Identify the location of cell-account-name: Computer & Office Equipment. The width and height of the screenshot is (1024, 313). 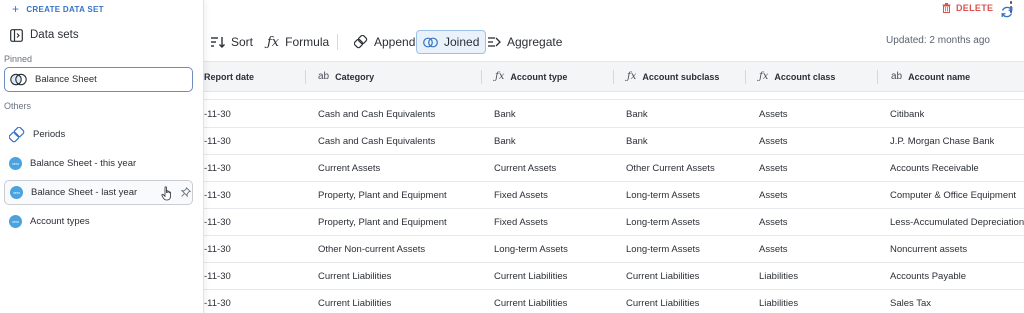
(953, 195).